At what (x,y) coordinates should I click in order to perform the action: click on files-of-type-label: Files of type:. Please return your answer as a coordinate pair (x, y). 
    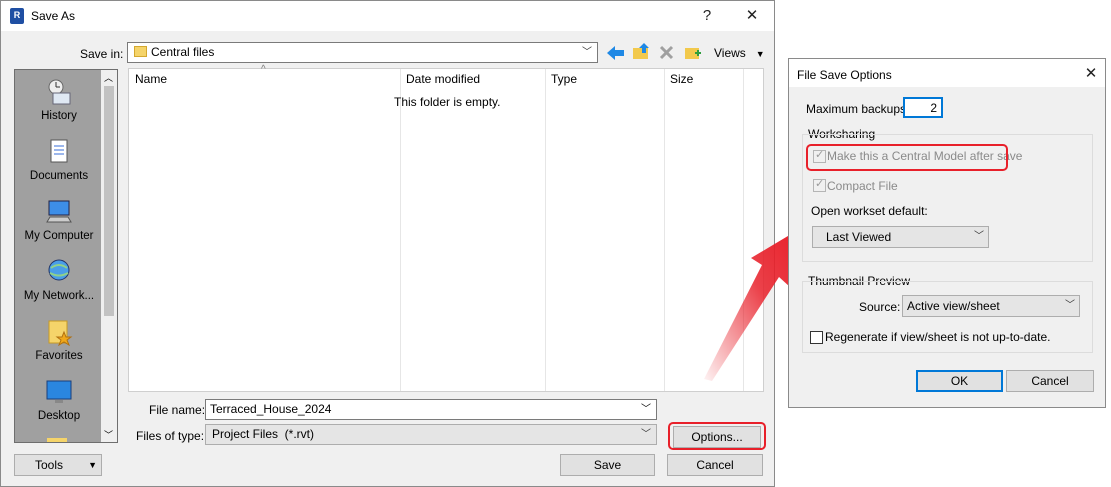
    Looking at the image, I should click on (170, 436).